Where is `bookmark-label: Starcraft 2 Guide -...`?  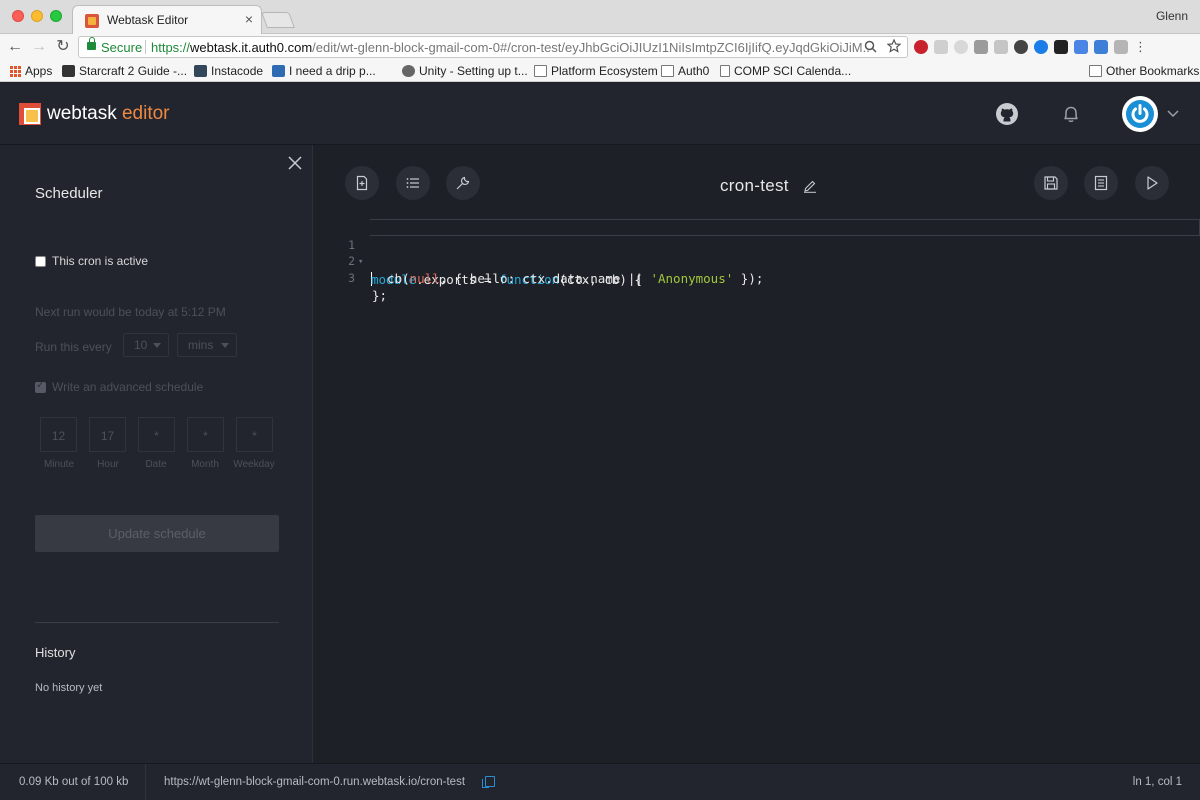 bookmark-label: Starcraft 2 Guide -... is located at coordinates (133, 71).